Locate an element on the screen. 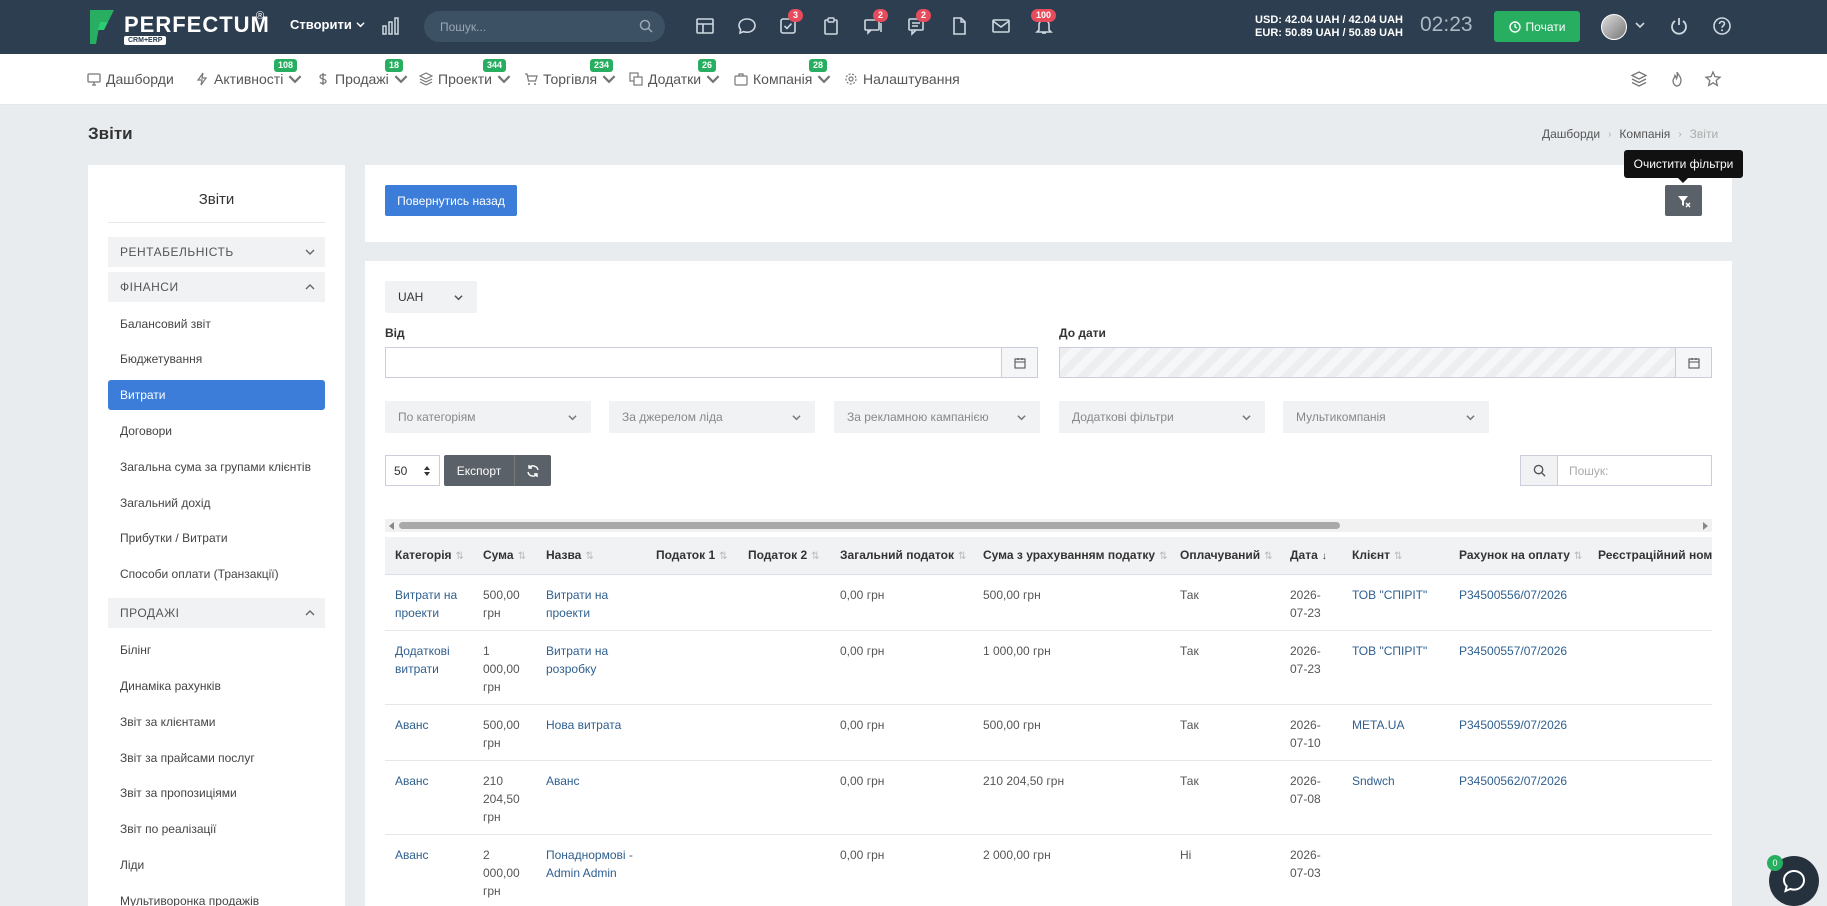 The height and width of the screenshot is (906, 1827). chevron-down-icon is located at coordinates (1640, 25).